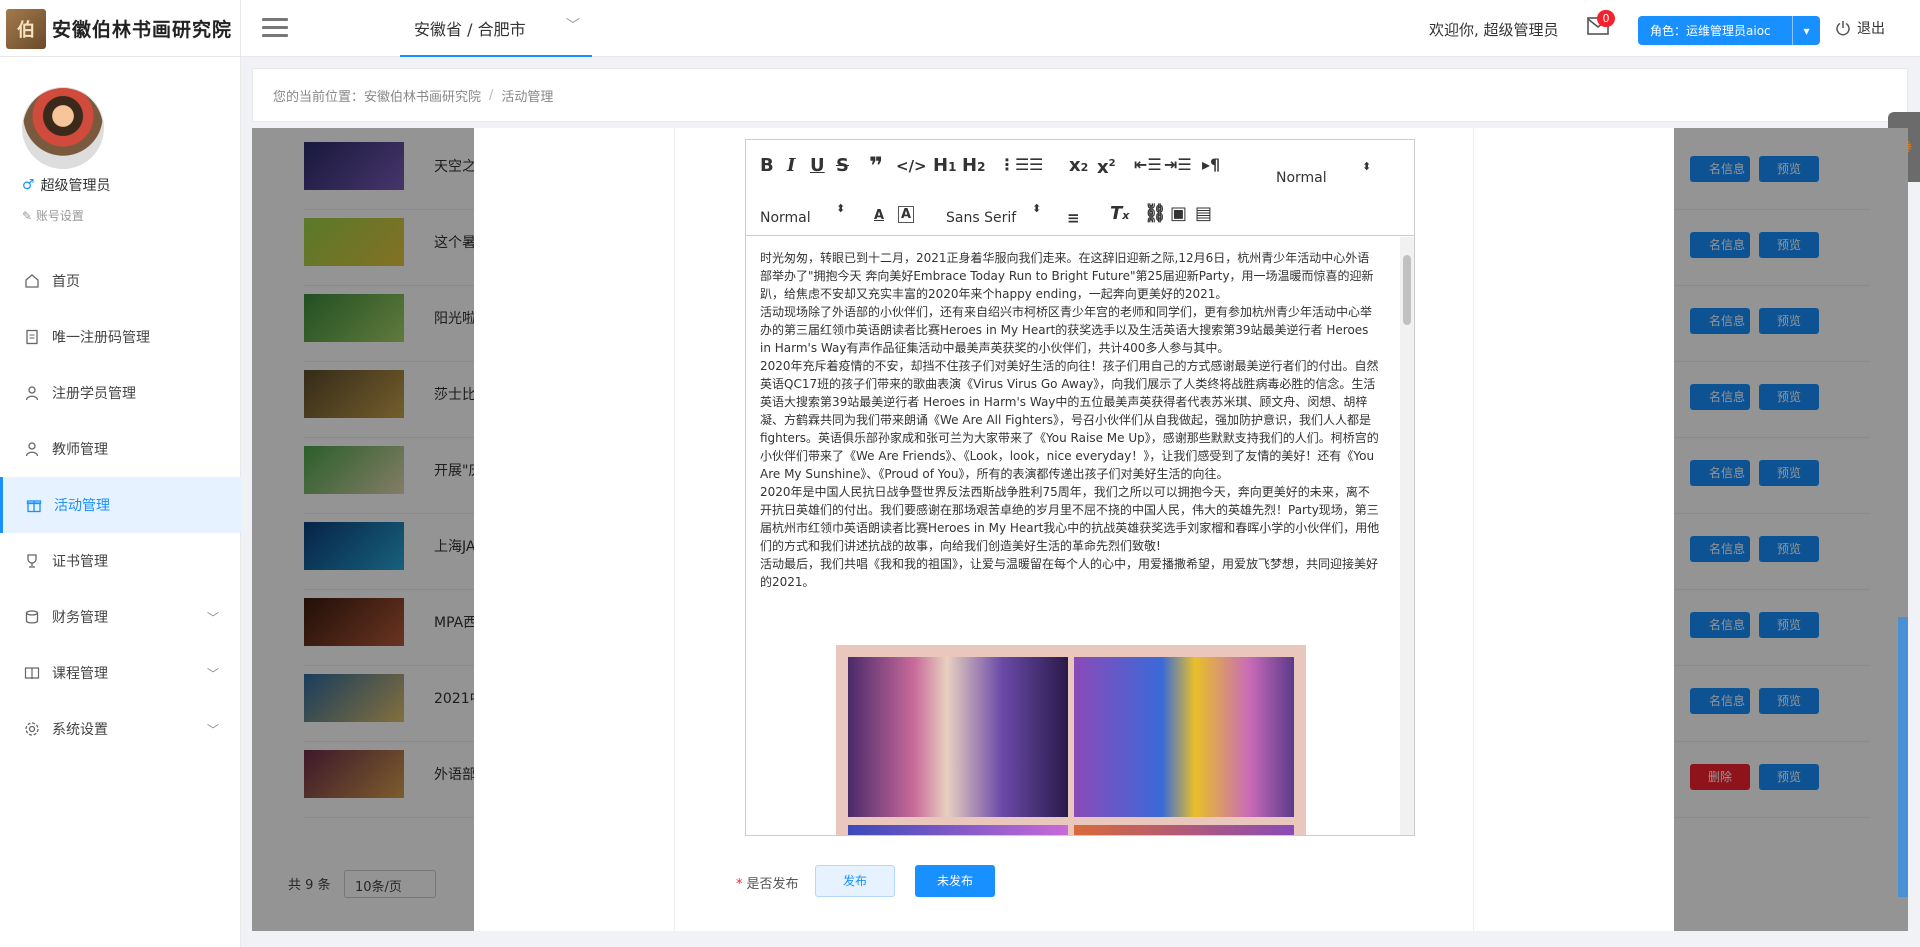 The image size is (1920, 947). Describe the element at coordinates (63, 128) in the screenshot. I see `avatar` at that location.